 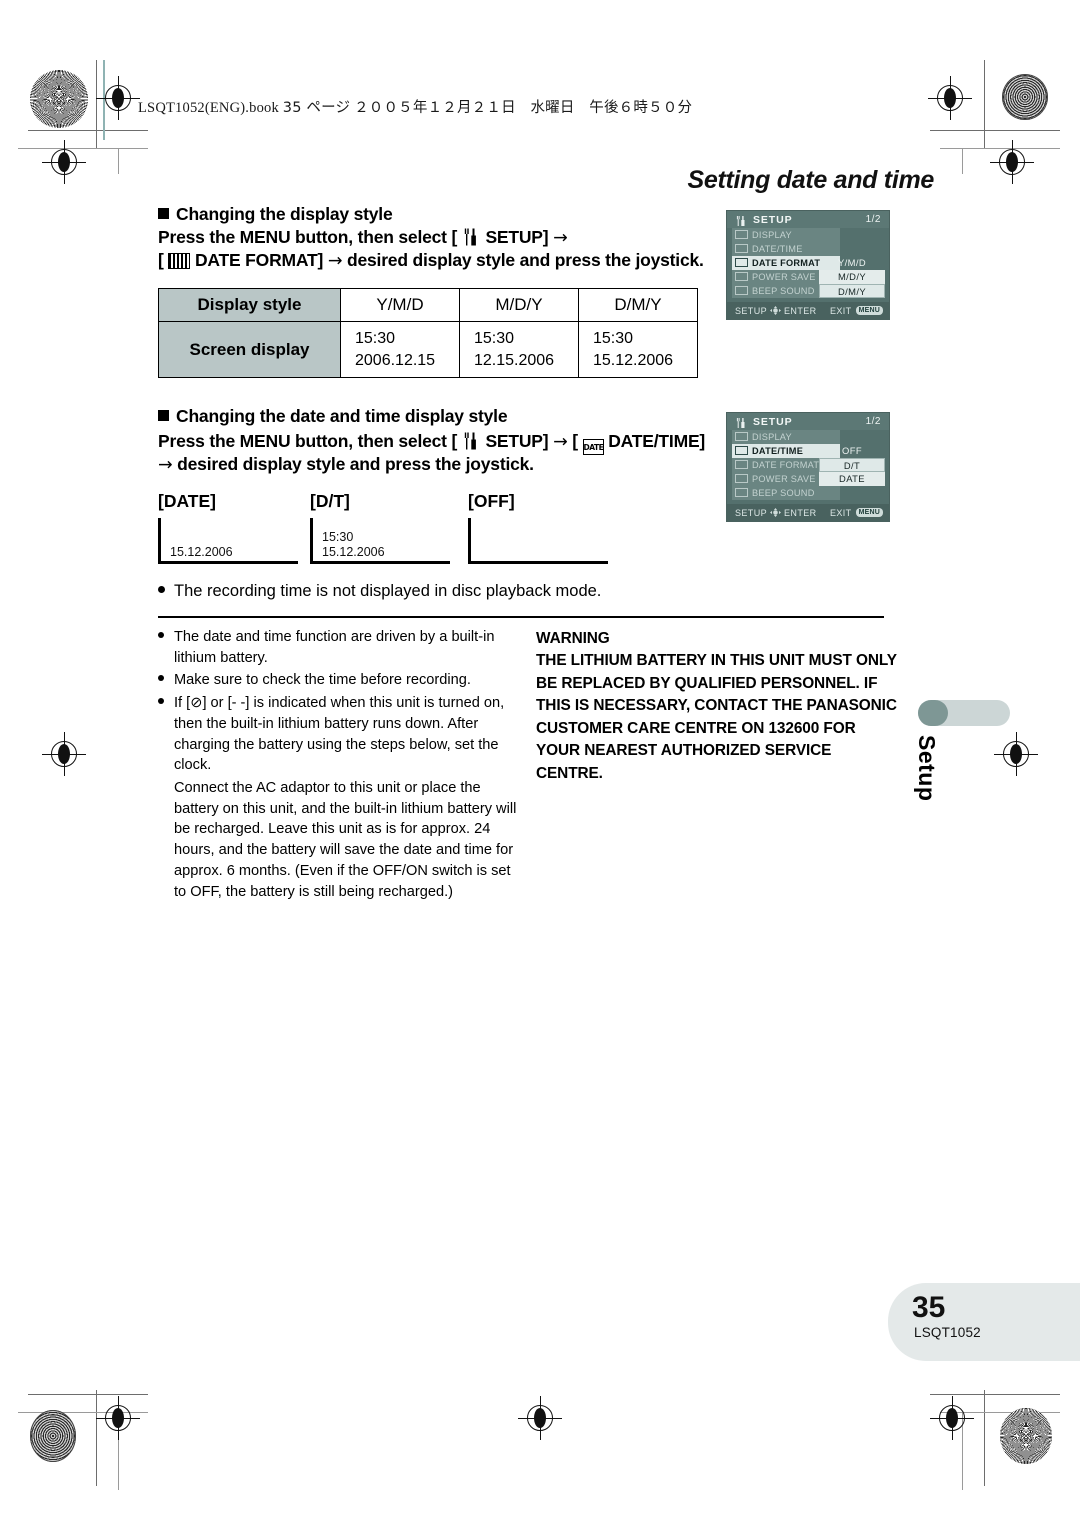 I want to click on step1-date-format-label: DATE FORMAT], so click(x=259, y=260).